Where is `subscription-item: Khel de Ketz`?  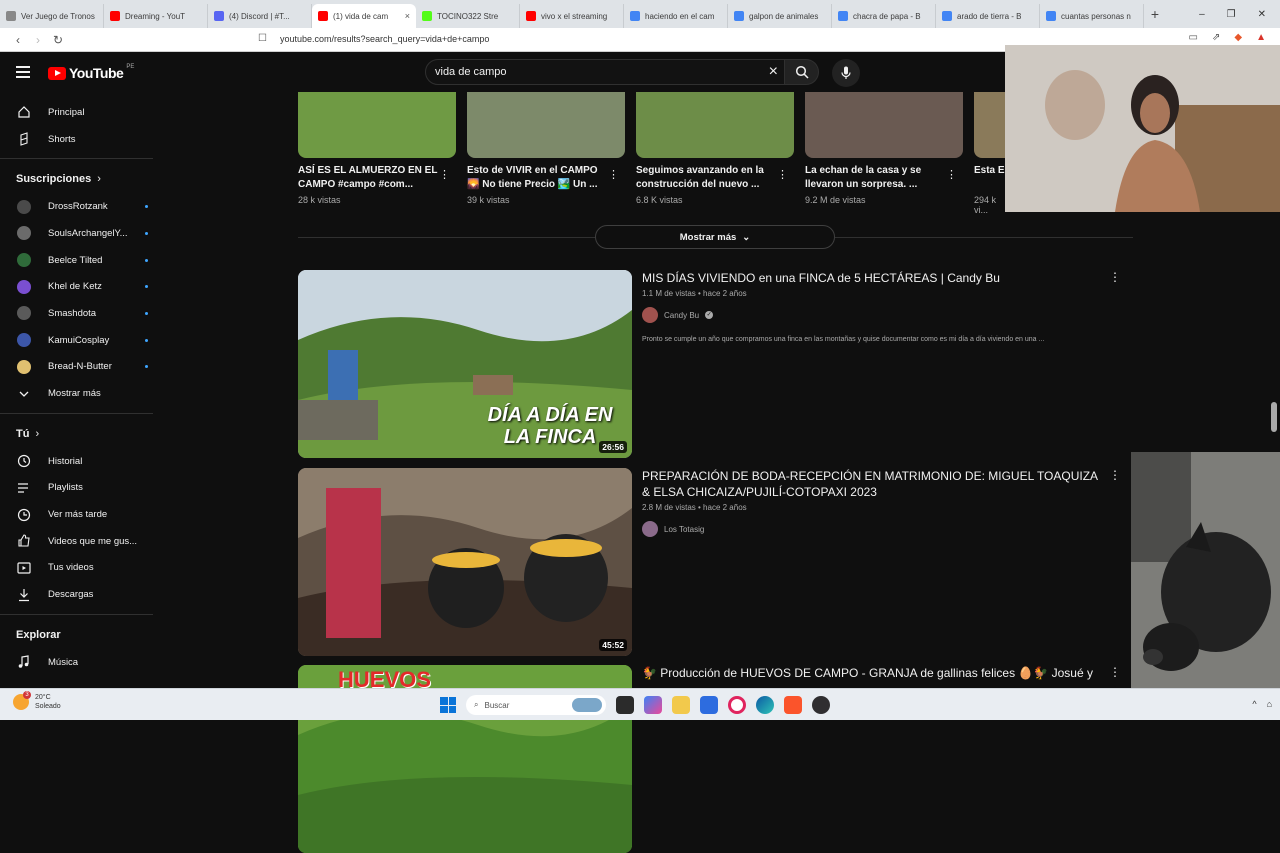
subscription-item: Khel de Ketz is located at coordinates (80, 286).